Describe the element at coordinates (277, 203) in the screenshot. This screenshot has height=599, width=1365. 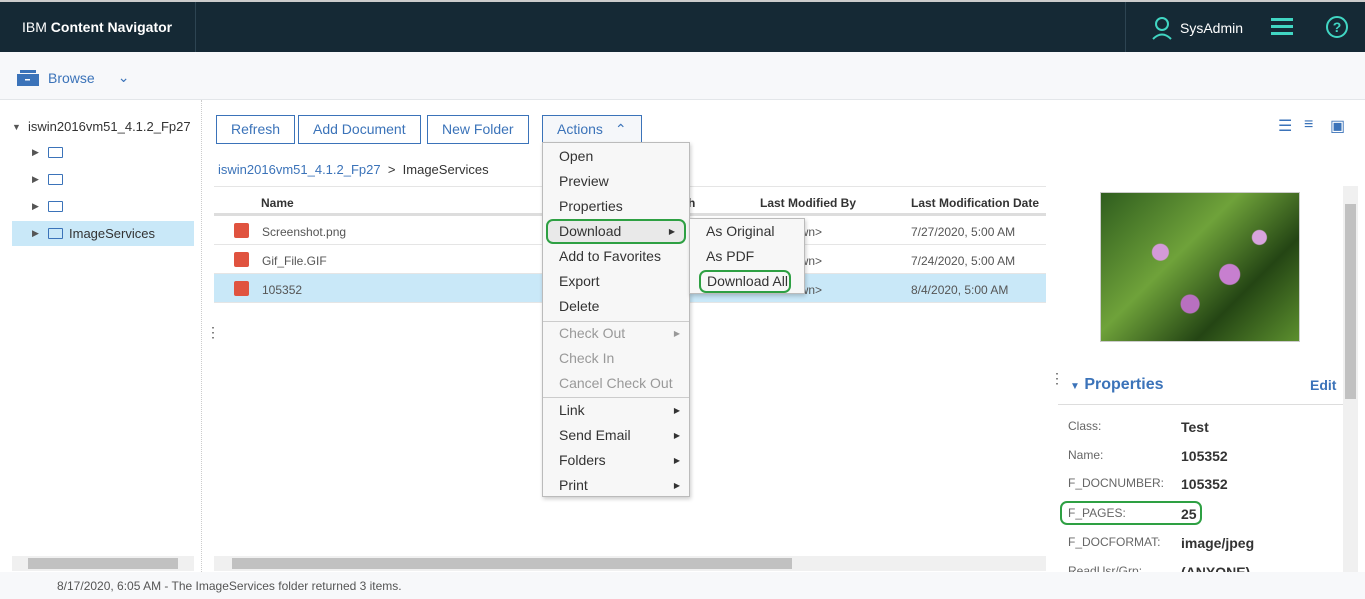
I see `column-name: Name` at that location.